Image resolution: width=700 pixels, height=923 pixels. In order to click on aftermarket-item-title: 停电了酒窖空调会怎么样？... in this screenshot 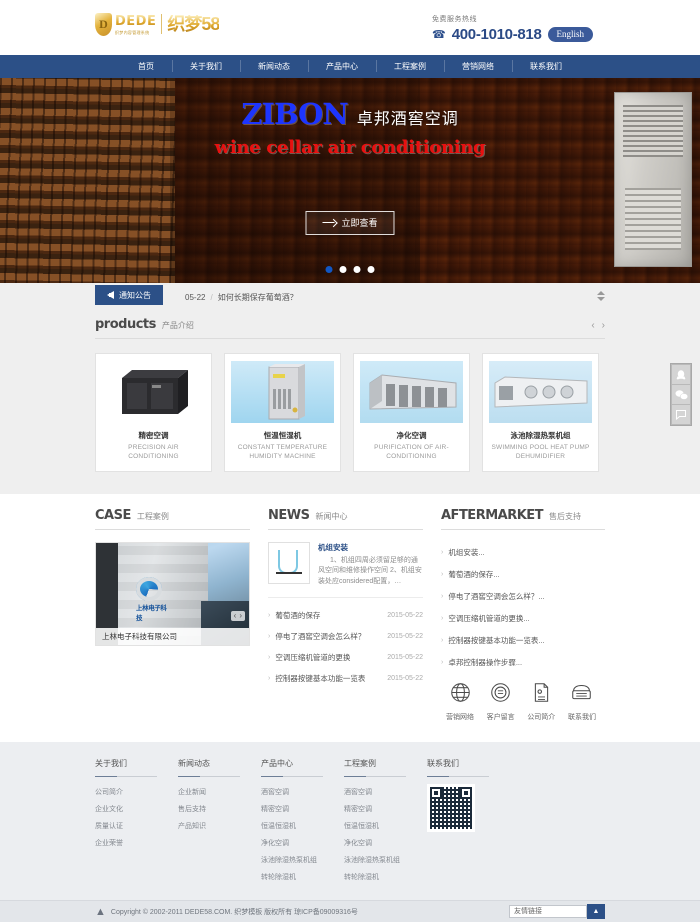, I will do `click(496, 597)`.